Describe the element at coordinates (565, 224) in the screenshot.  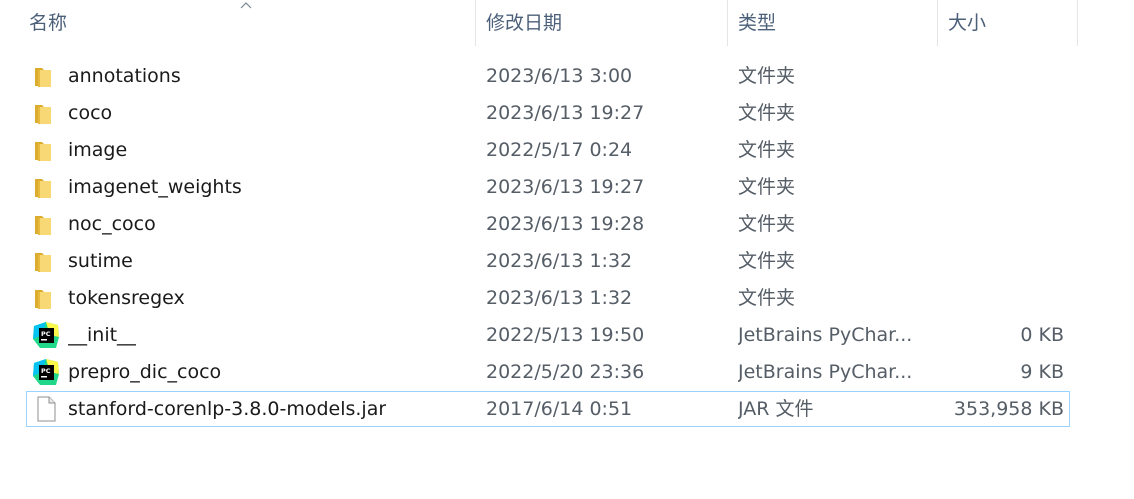
I see `file-modified-date: 2023/6/13 19:28` at that location.